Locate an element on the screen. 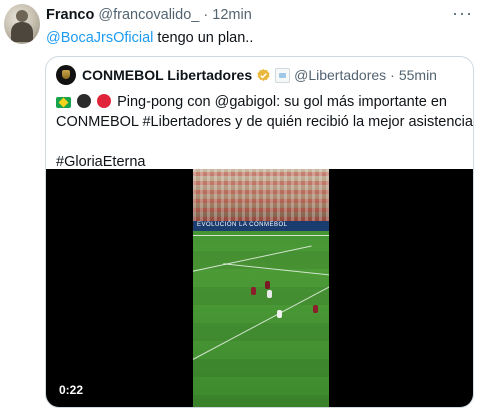 The image size is (487, 410). tweet-text: @BocaJrsOficial tengo un plan.. is located at coordinates (149, 38).